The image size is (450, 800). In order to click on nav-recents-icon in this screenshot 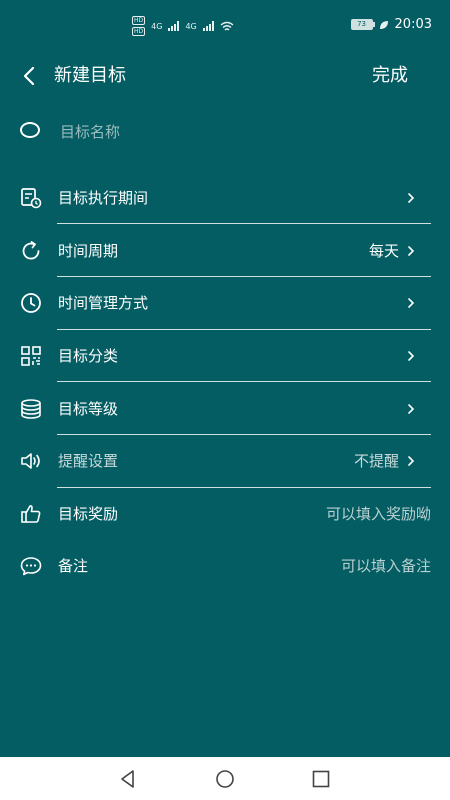, I will do `click(321, 779)`.